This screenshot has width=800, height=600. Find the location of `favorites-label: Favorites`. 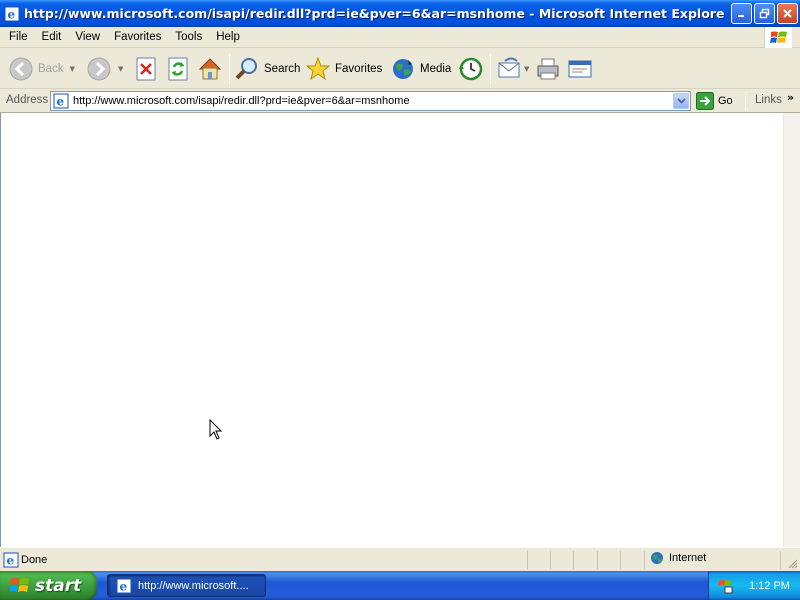

favorites-label: Favorites is located at coordinates (359, 68).